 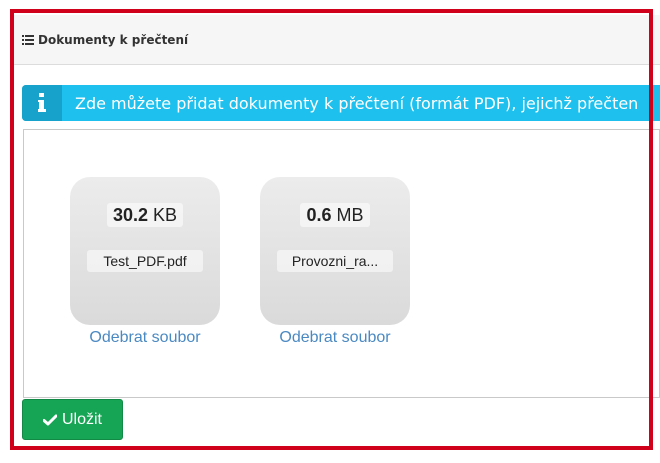 I want to click on file-name: Test_PDF.pdf, so click(x=145, y=261).